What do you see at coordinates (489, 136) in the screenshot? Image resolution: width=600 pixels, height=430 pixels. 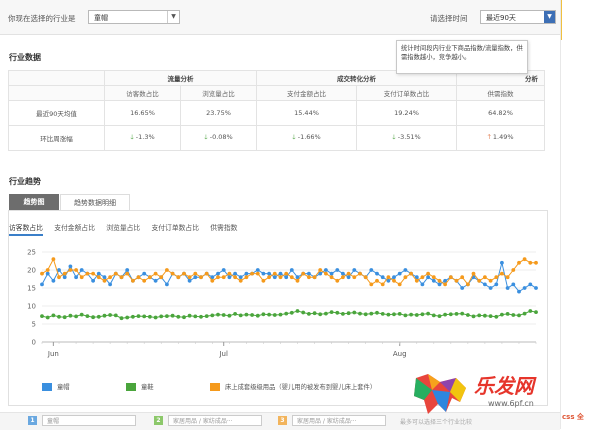 I see `arrow-up-icon: 🡑` at bounding box center [489, 136].